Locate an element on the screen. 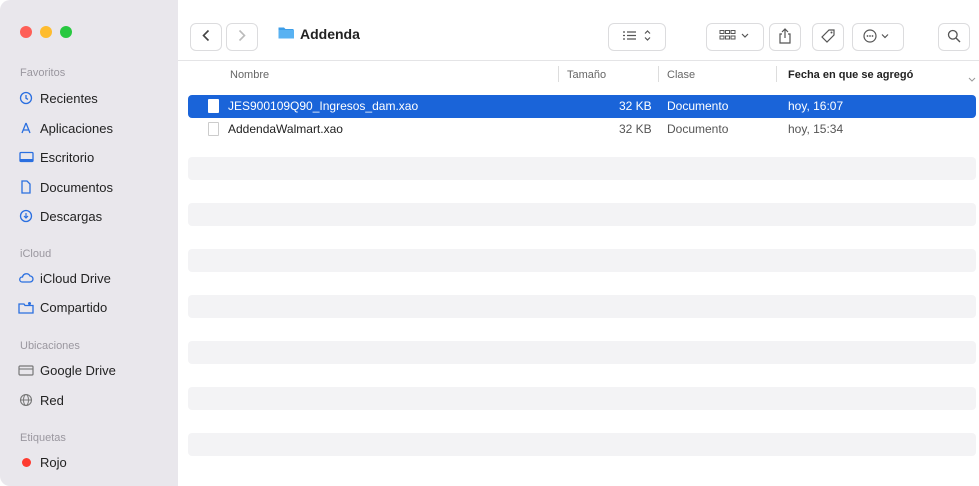  red-tag-icon is located at coordinates (26, 462).